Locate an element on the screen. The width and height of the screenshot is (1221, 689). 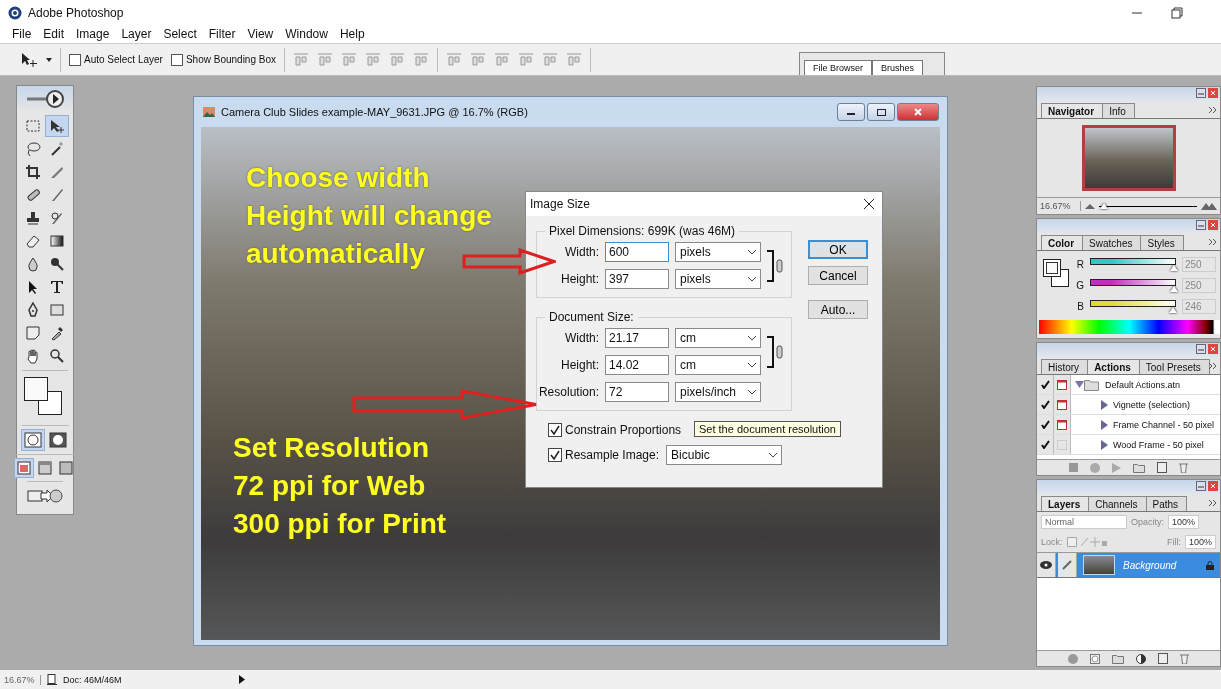
input-field: 14.02 is located at coordinates (637, 365).